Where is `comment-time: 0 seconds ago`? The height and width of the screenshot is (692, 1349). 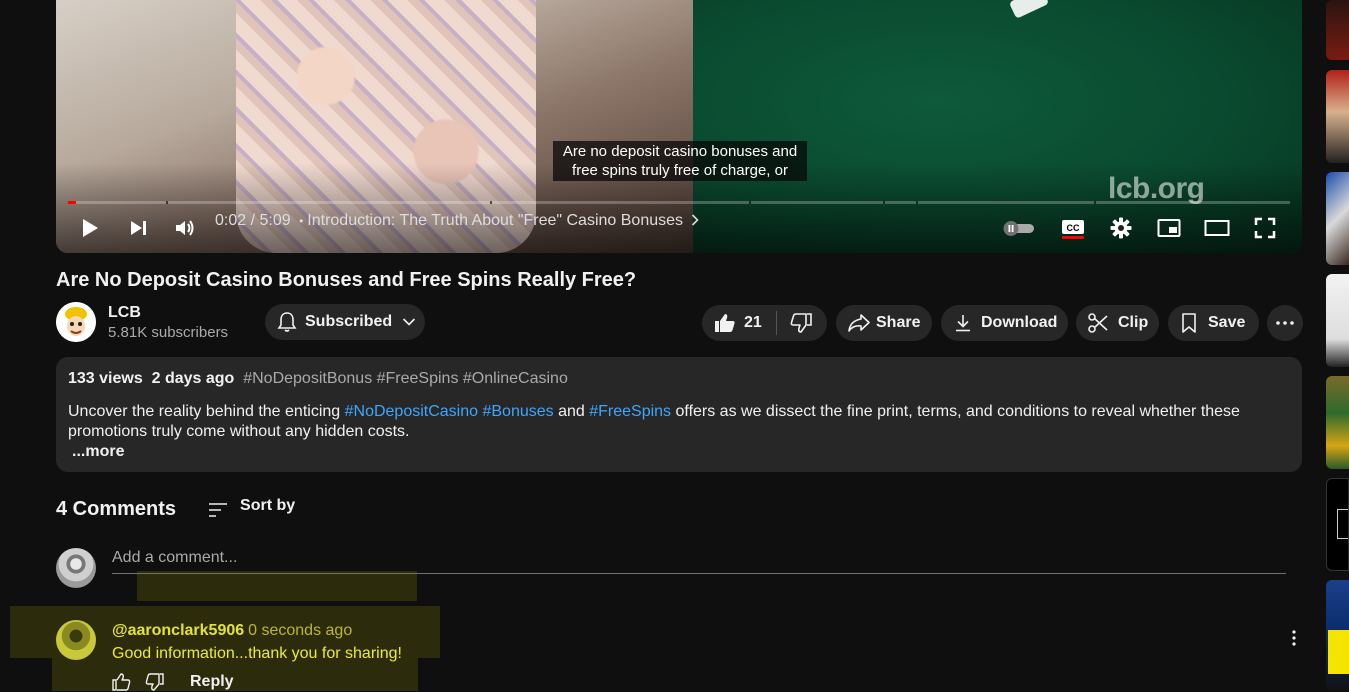 comment-time: 0 seconds ago is located at coordinates (300, 630).